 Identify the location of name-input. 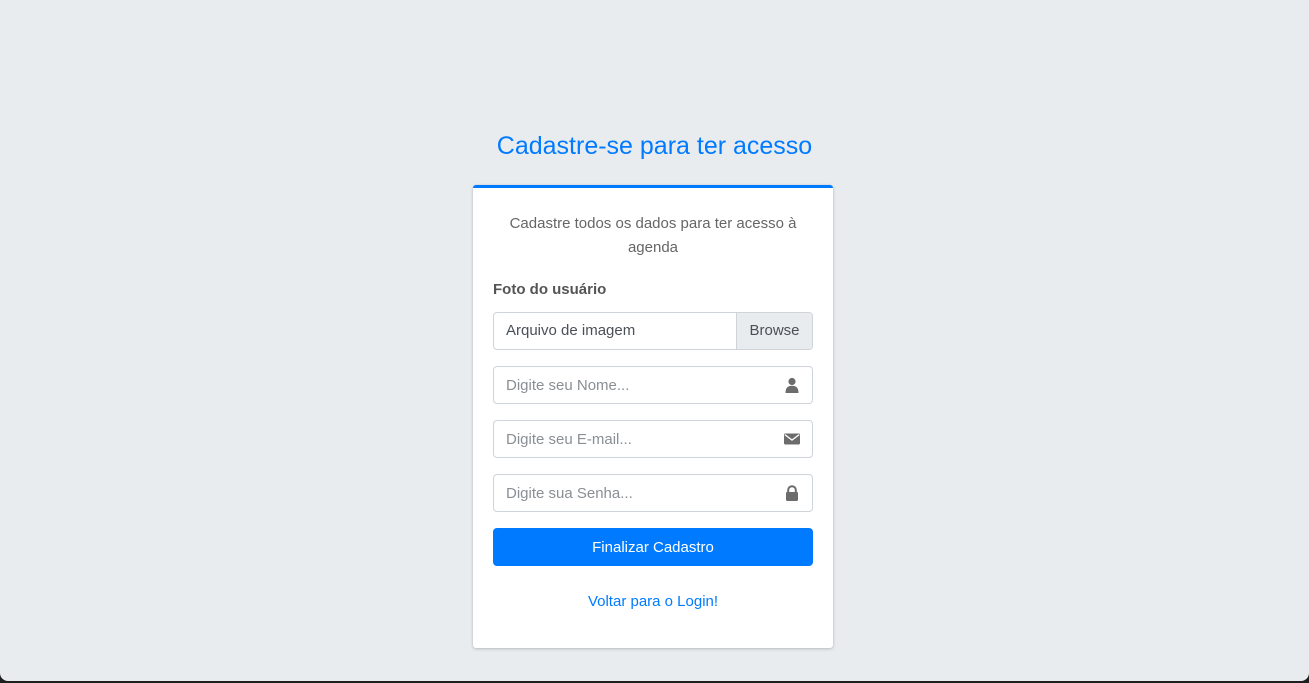
(646, 385).